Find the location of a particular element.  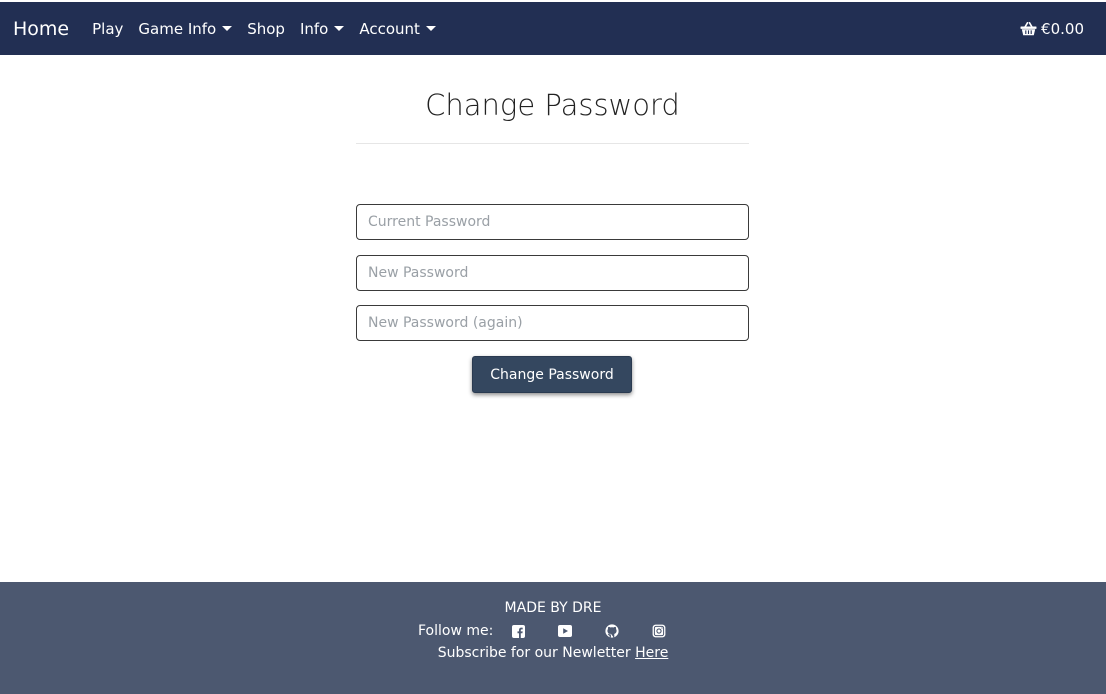

cart-link: €0.00 is located at coordinates (1052, 29).